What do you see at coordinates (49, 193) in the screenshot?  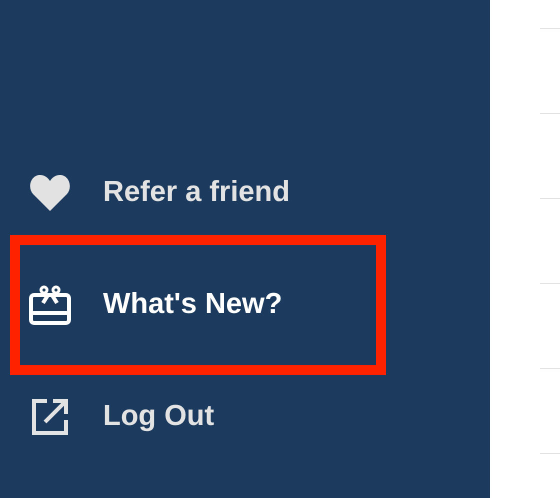 I see `heart-icon` at bounding box center [49, 193].